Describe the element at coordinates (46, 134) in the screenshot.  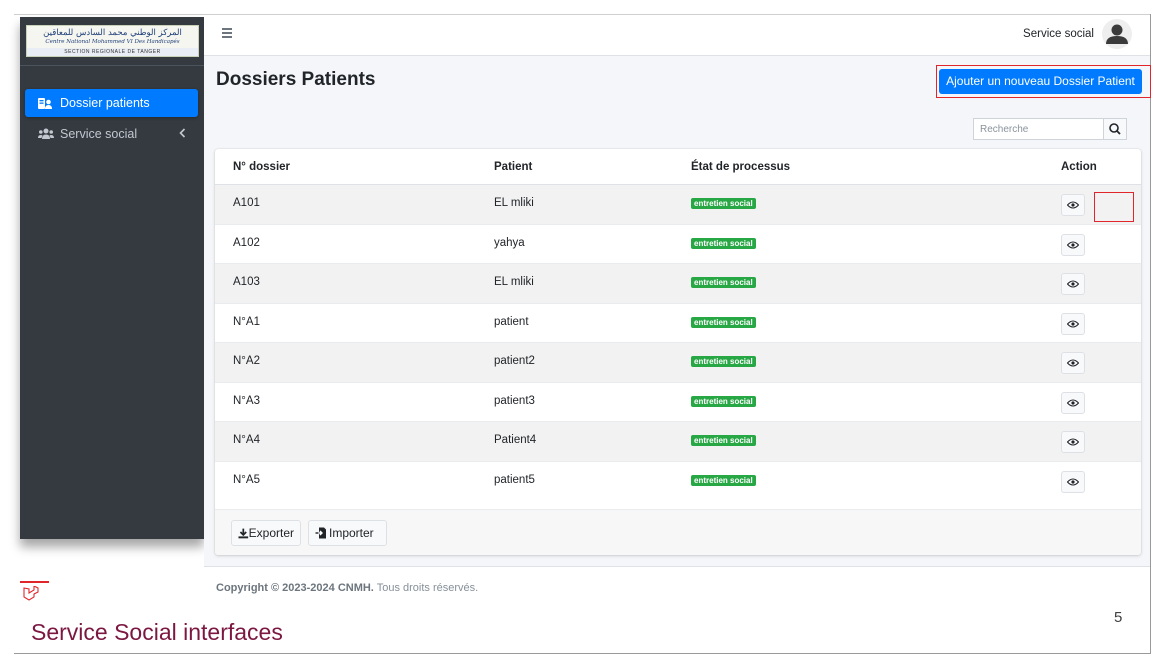
I see `users-icon` at that location.